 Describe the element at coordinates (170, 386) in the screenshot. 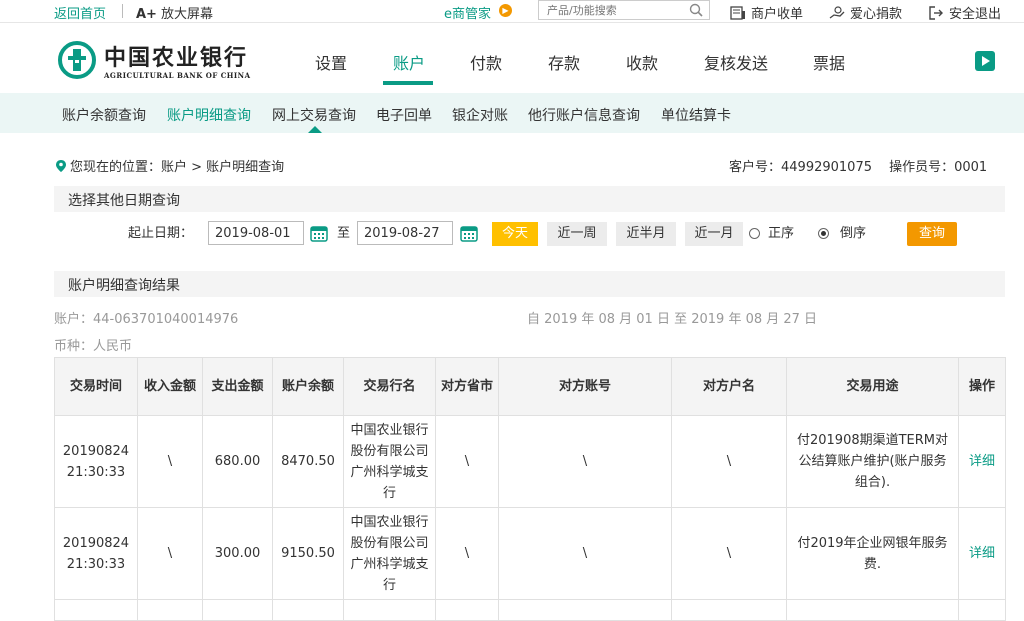

I see `col-income: 收入金额` at that location.